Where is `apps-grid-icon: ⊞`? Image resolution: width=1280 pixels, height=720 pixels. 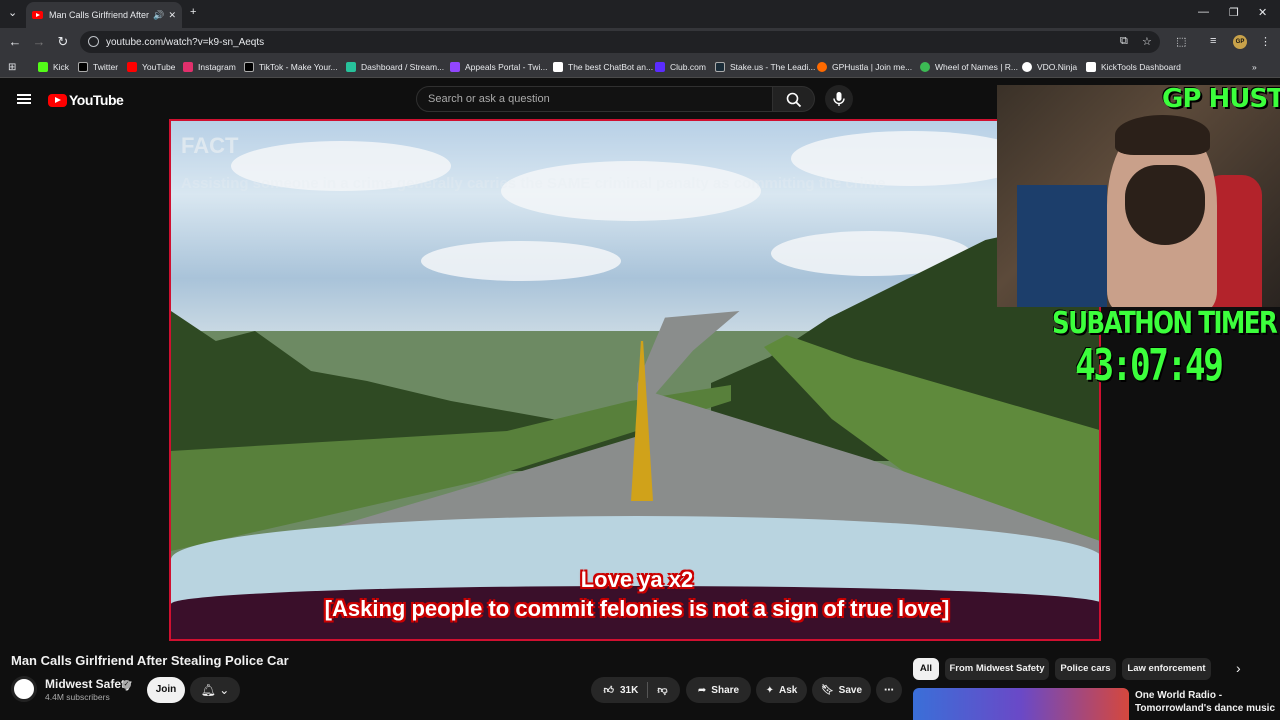
apps-grid-icon: ⊞ is located at coordinates (12, 67).